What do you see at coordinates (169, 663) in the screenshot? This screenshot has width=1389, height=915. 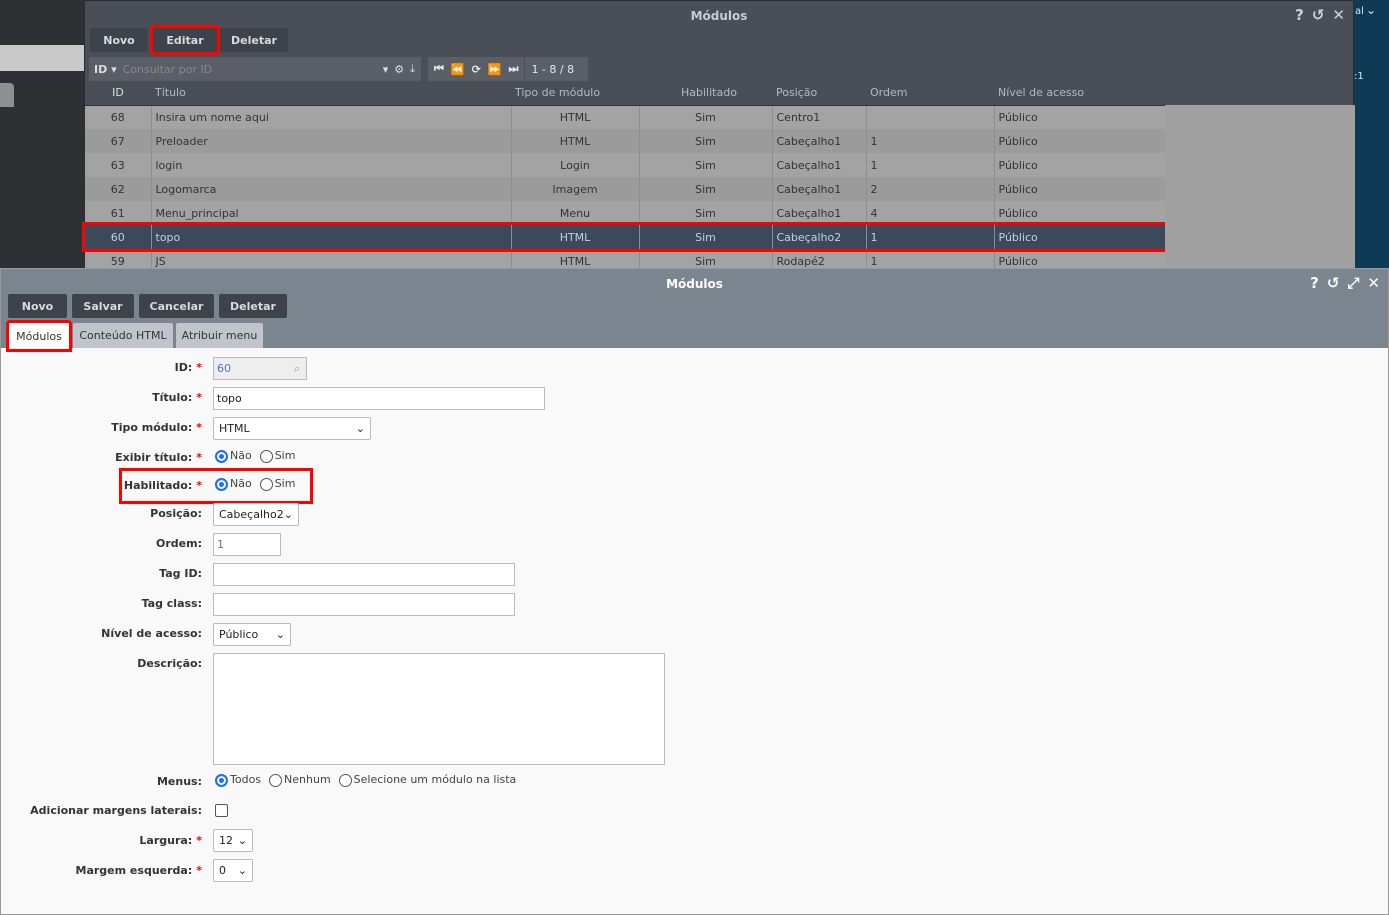 I see `descricao-label: Descrição:` at bounding box center [169, 663].